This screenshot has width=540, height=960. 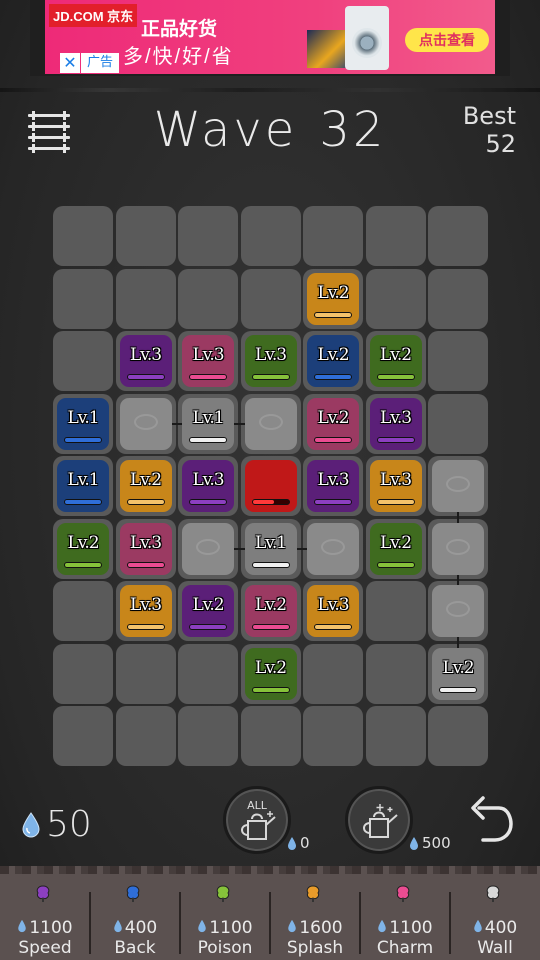 I want to click on watering-can-icon, so click(x=258, y=825).